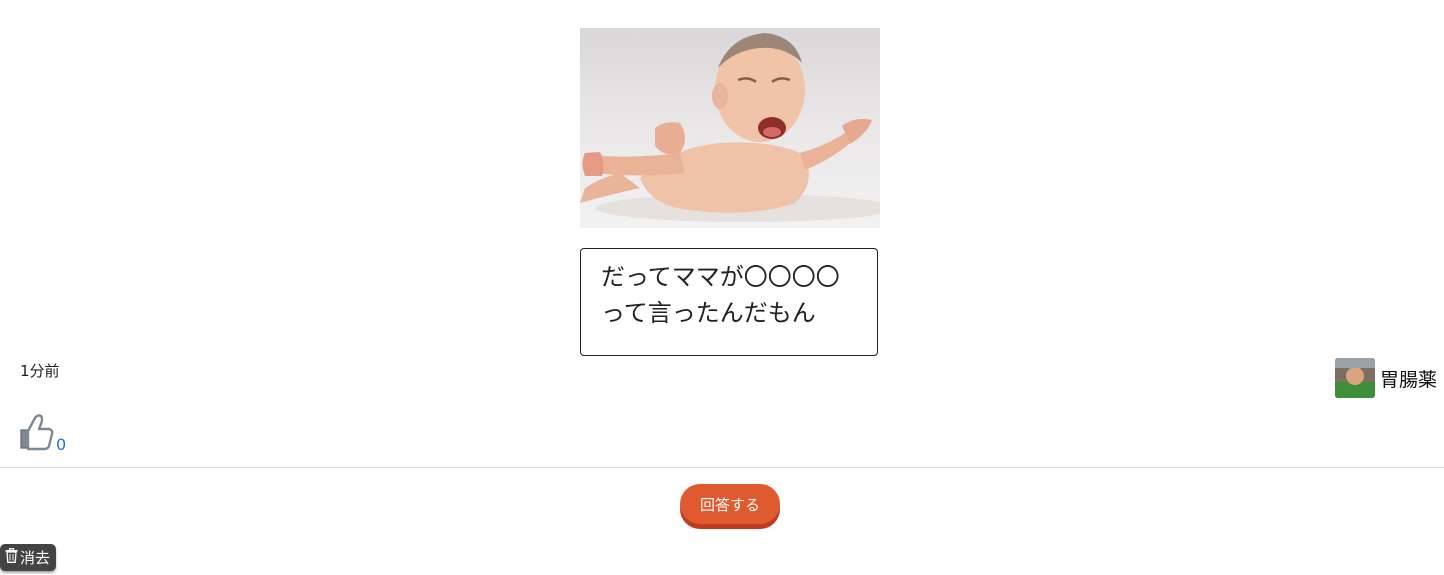  I want to click on clear-button: 消去, so click(28, 557).